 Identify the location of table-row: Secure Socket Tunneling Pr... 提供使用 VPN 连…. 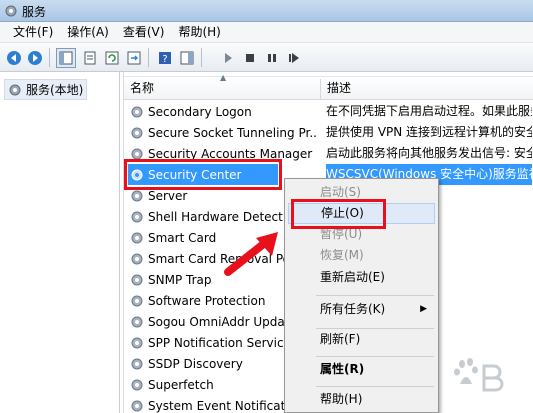
(328, 132).